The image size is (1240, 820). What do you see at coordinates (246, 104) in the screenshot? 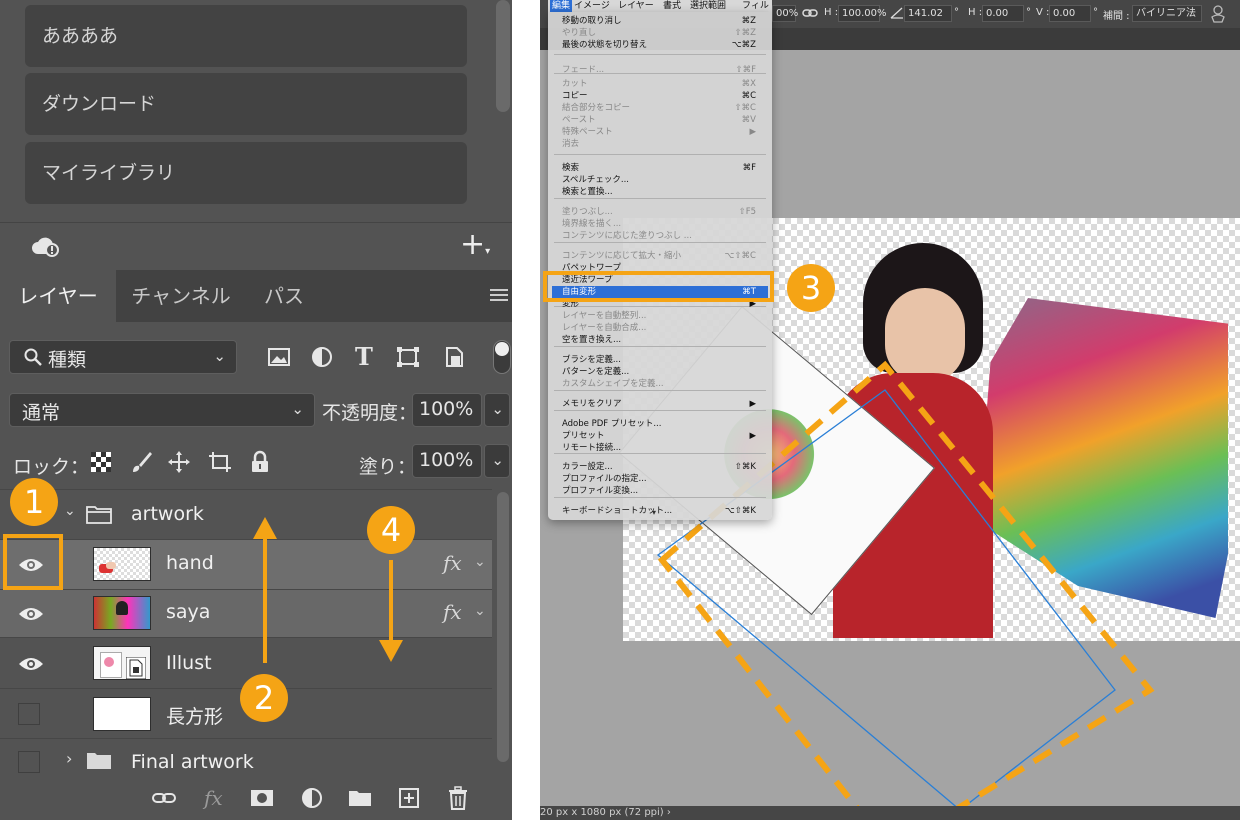
I see `library-item: ダウンロード` at bounding box center [246, 104].